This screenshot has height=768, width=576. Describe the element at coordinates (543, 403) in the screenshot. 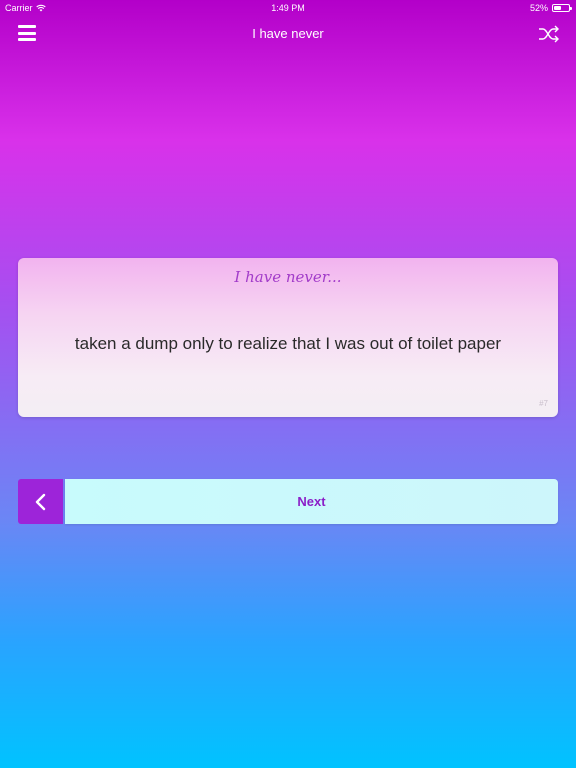

I see `card-number: #7` at that location.